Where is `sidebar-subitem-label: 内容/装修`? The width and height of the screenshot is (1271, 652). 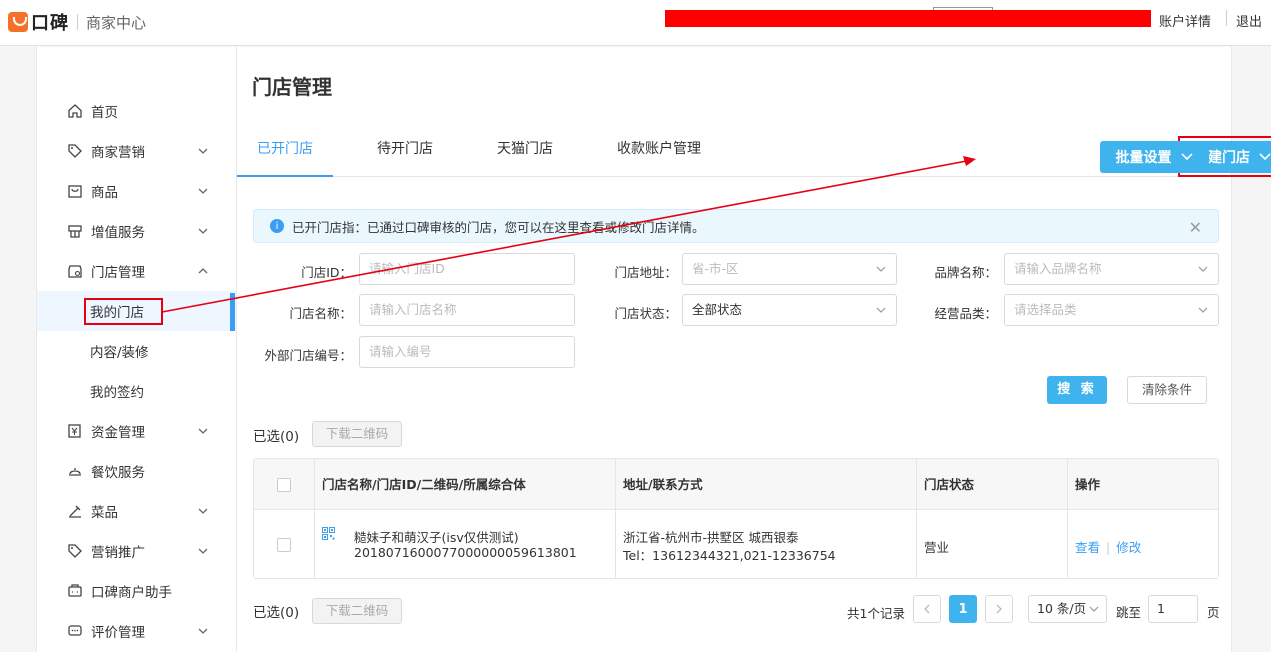 sidebar-subitem-label: 内容/装修 is located at coordinates (119, 353).